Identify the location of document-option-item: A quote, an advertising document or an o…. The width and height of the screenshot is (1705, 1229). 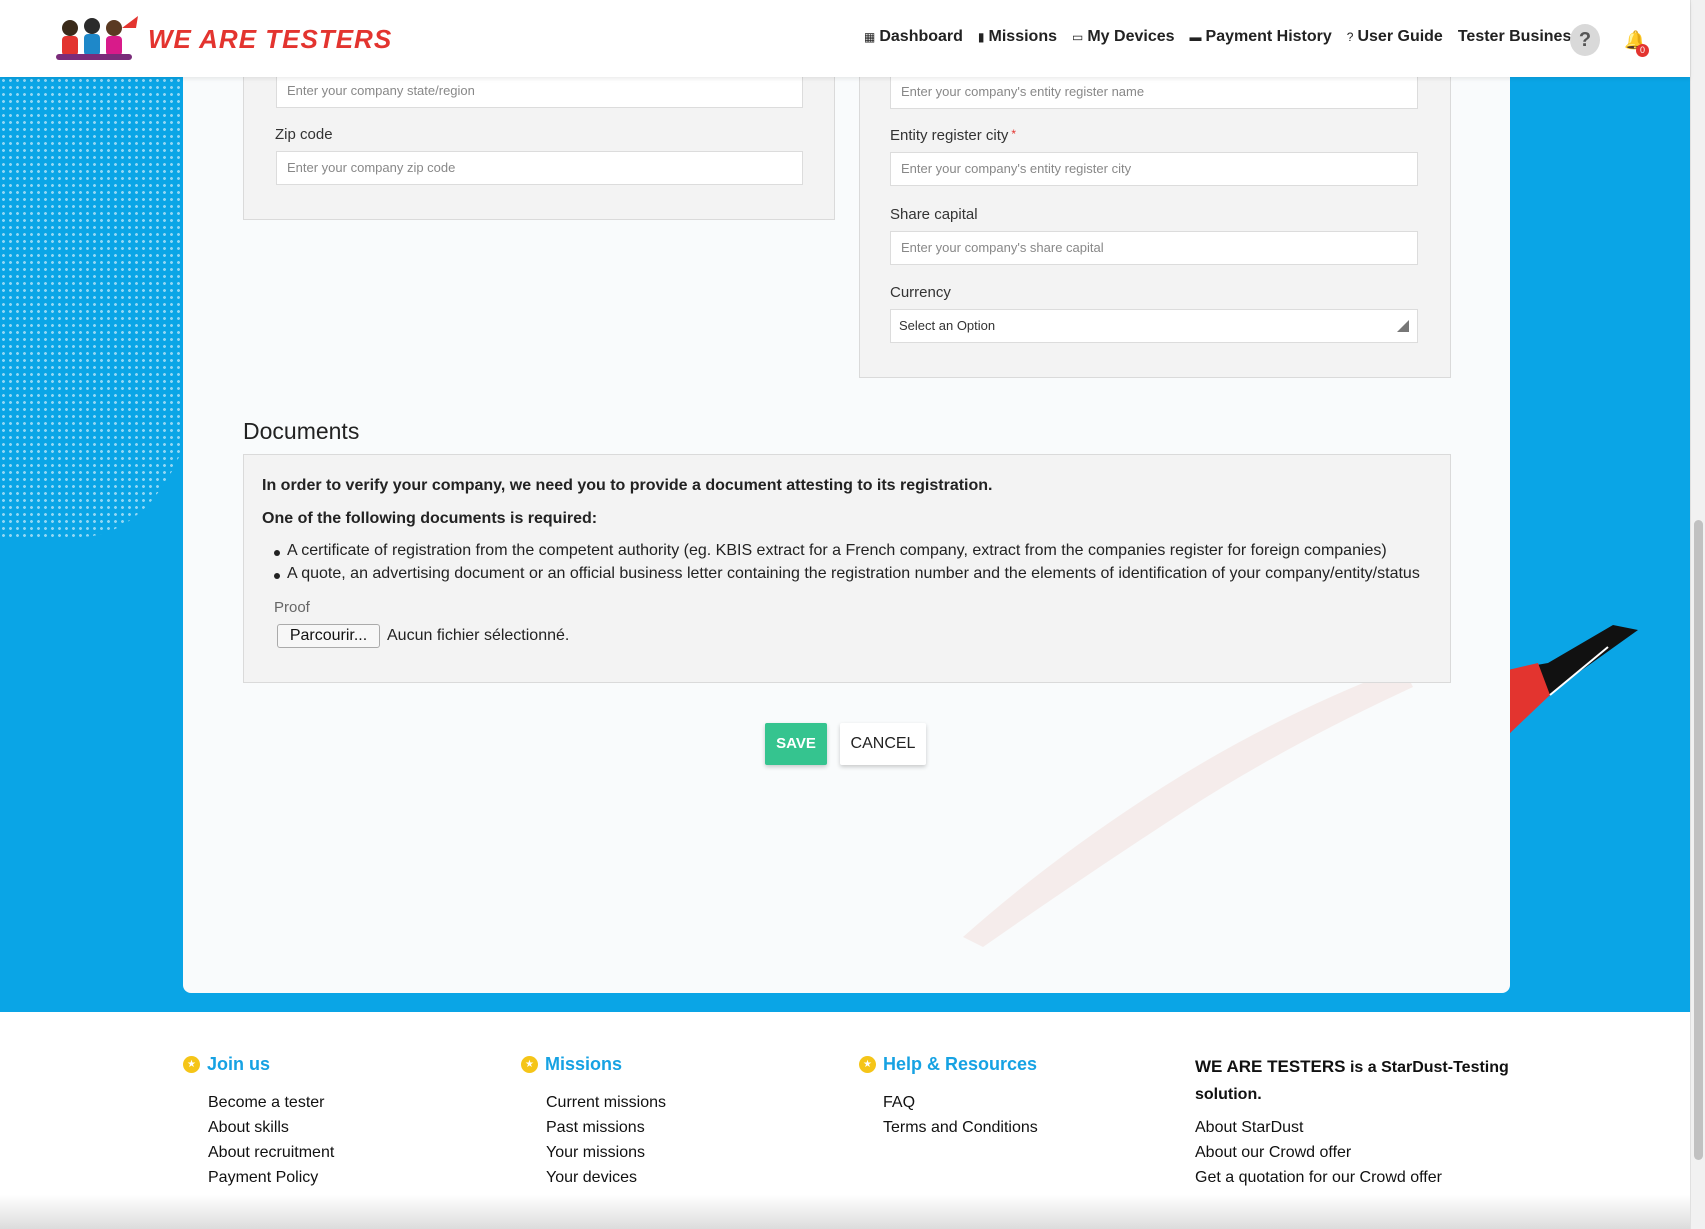
(847, 573).